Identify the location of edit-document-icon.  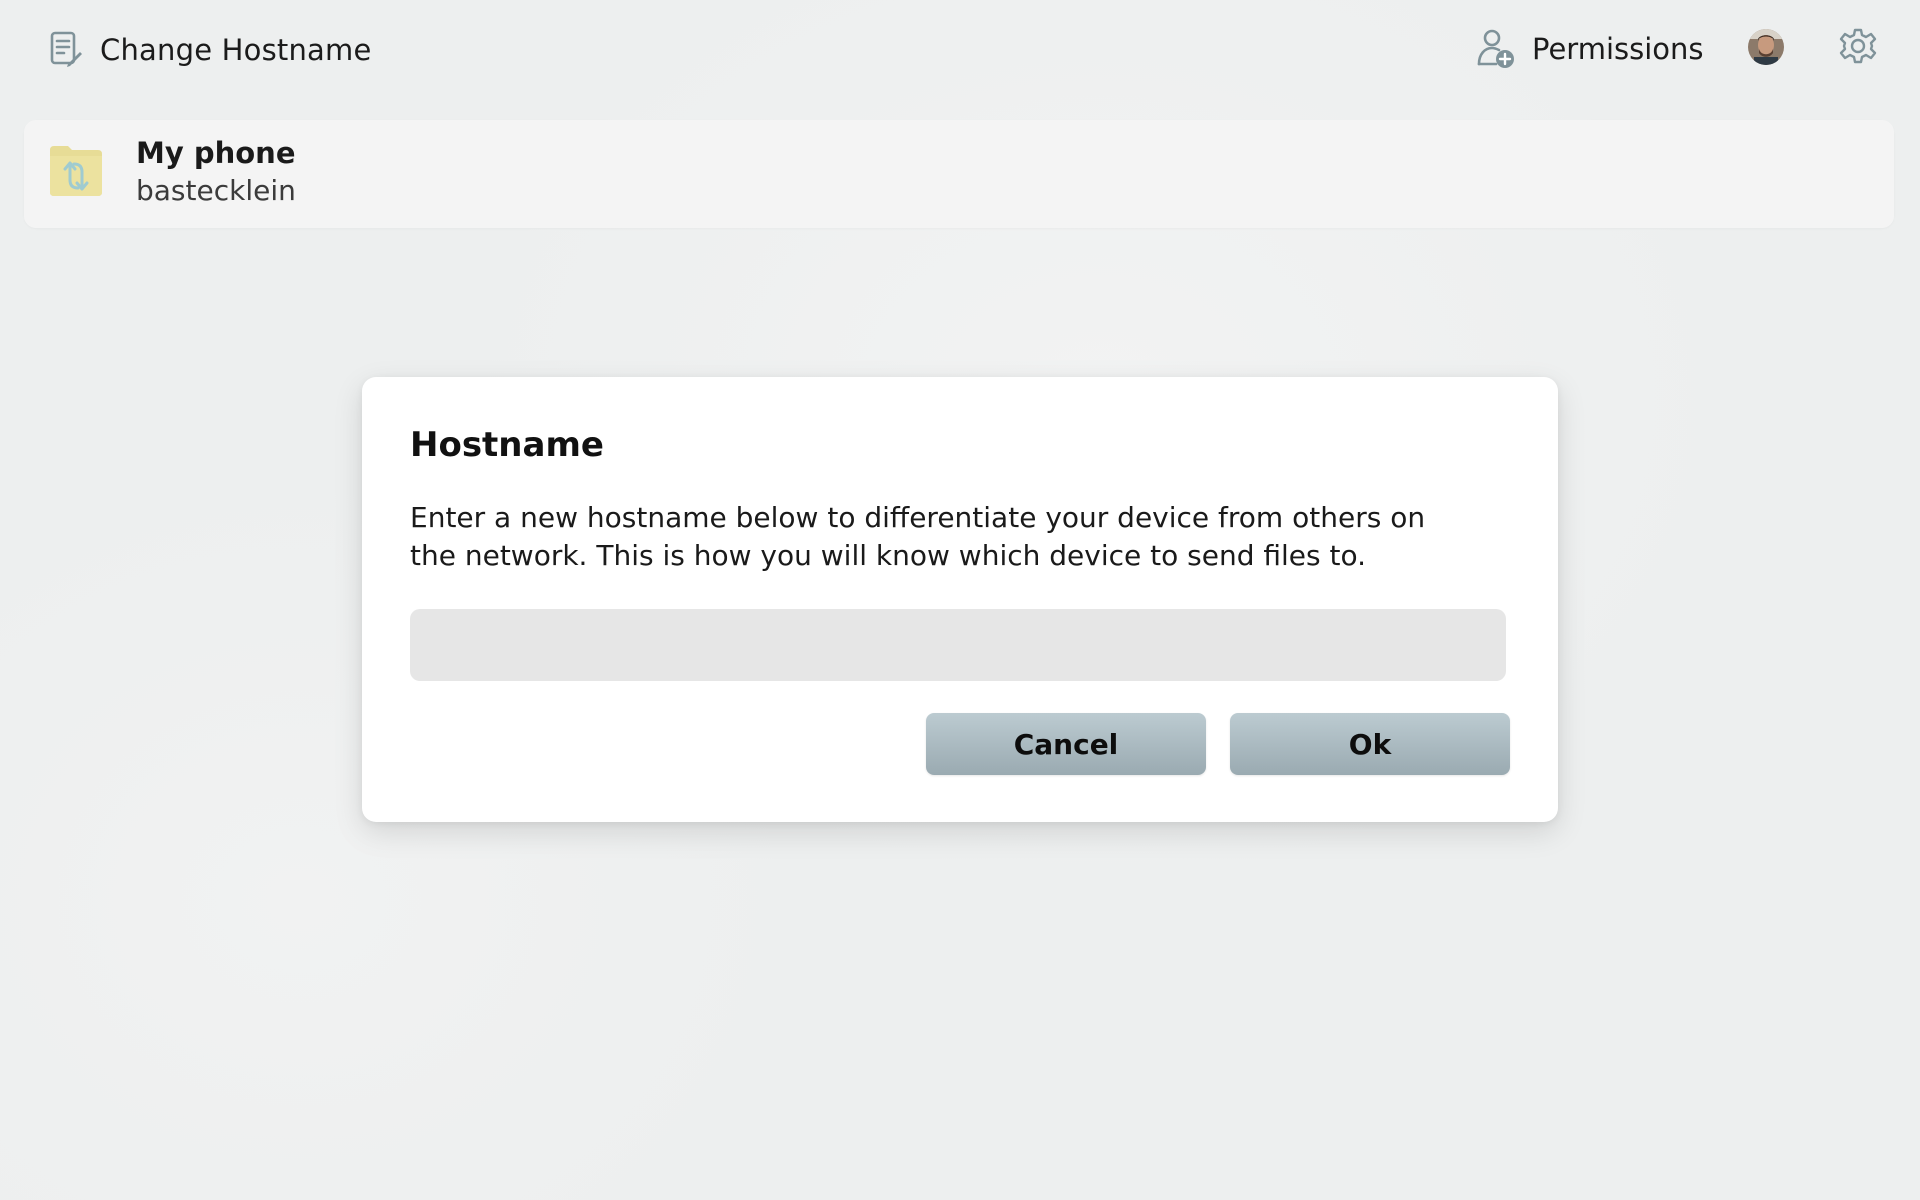
(66, 50).